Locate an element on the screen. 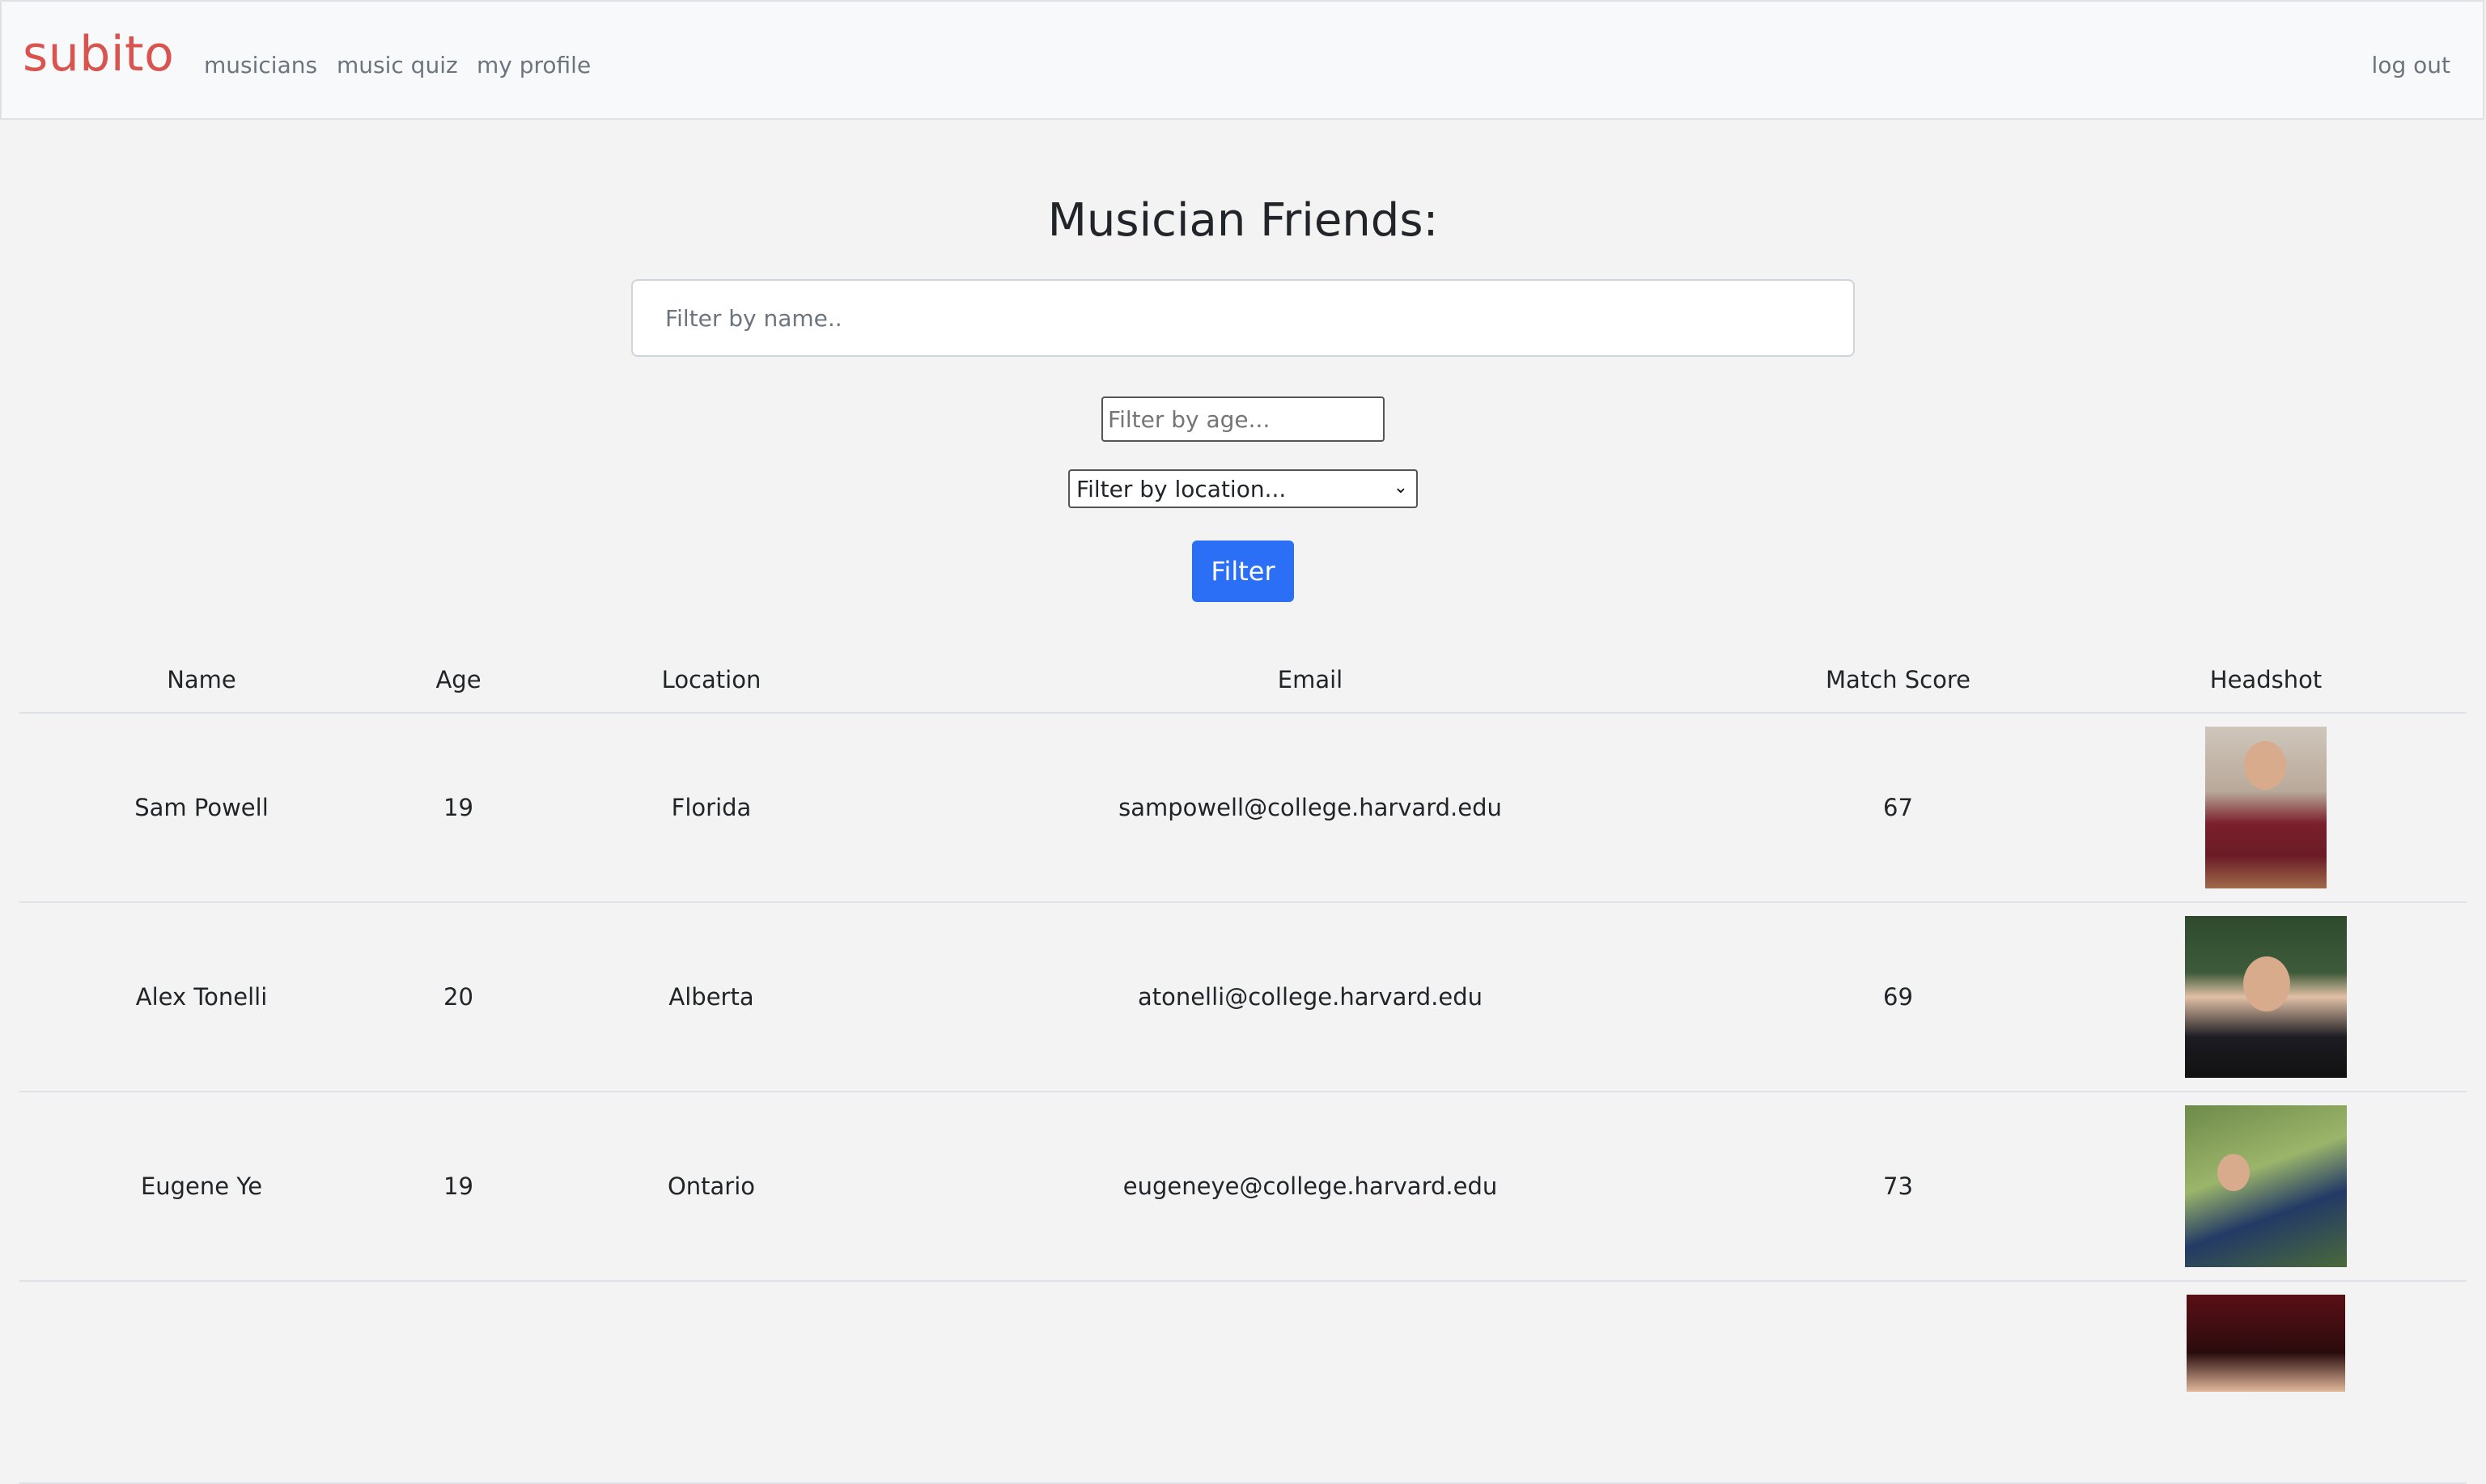 The height and width of the screenshot is (1484, 2486). cell-name: Alex Tonelli is located at coordinates (201, 997).